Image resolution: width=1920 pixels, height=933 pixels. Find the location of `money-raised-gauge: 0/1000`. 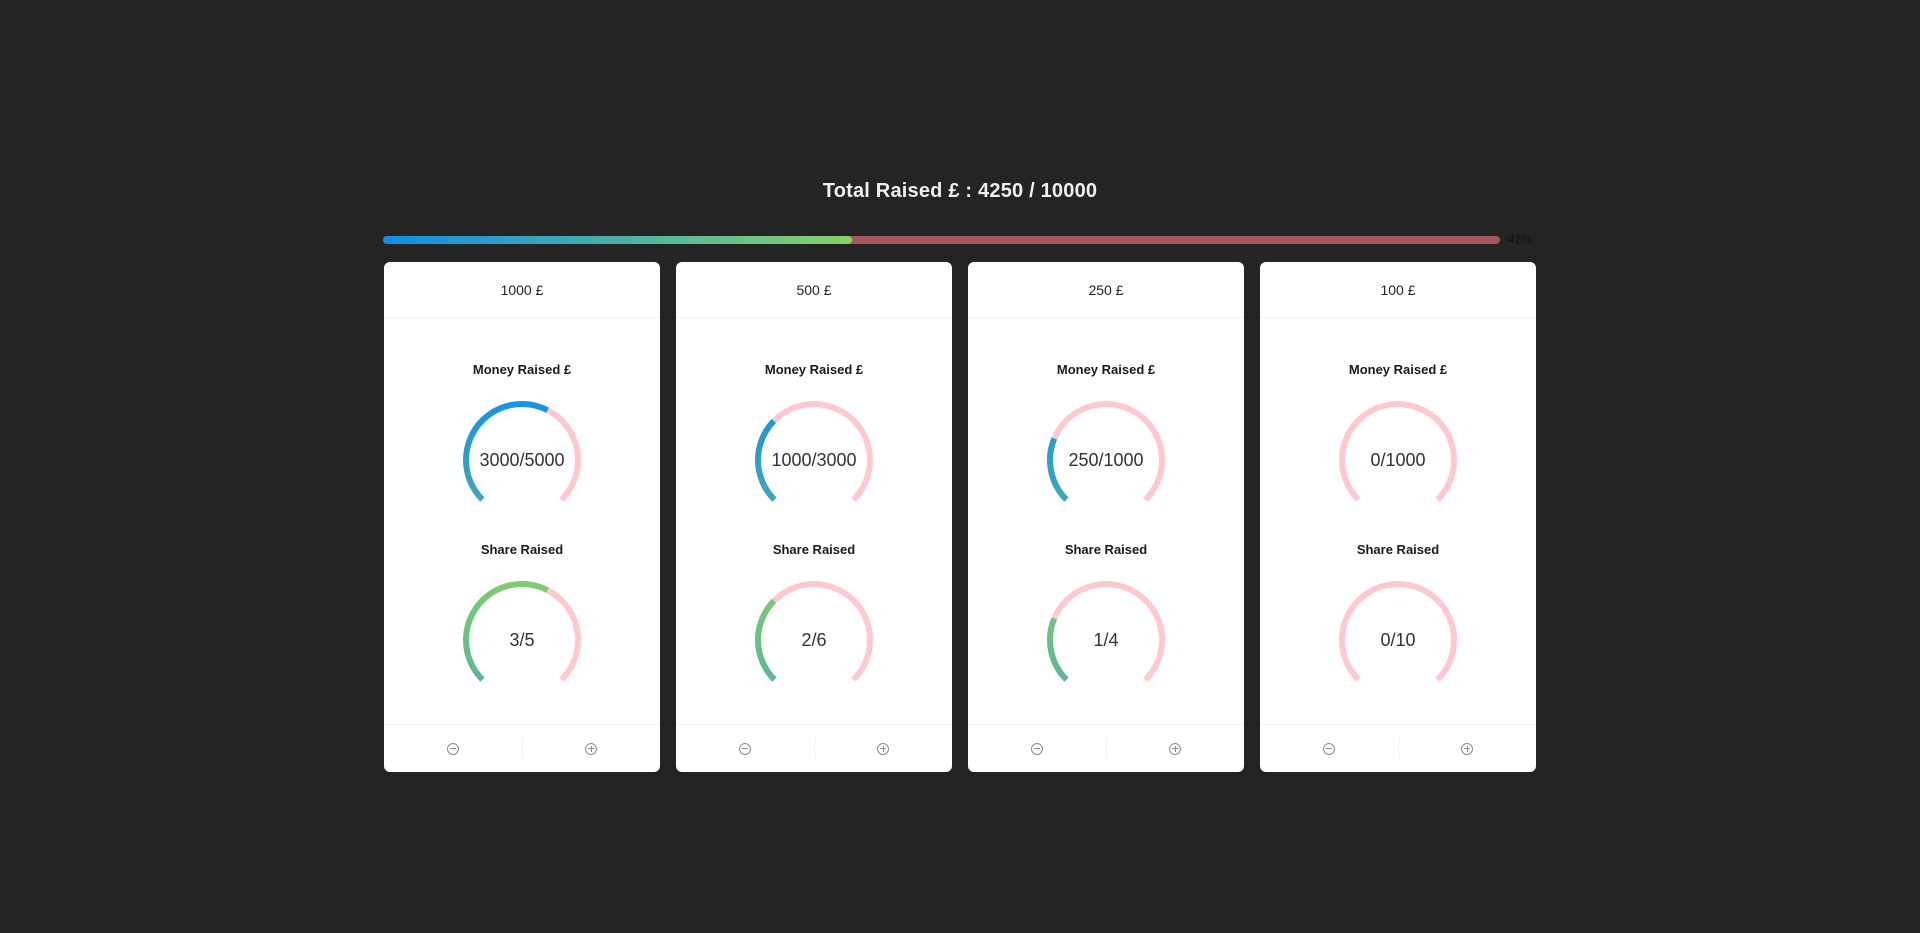

money-raised-gauge: 0/1000 is located at coordinates (1398, 460).